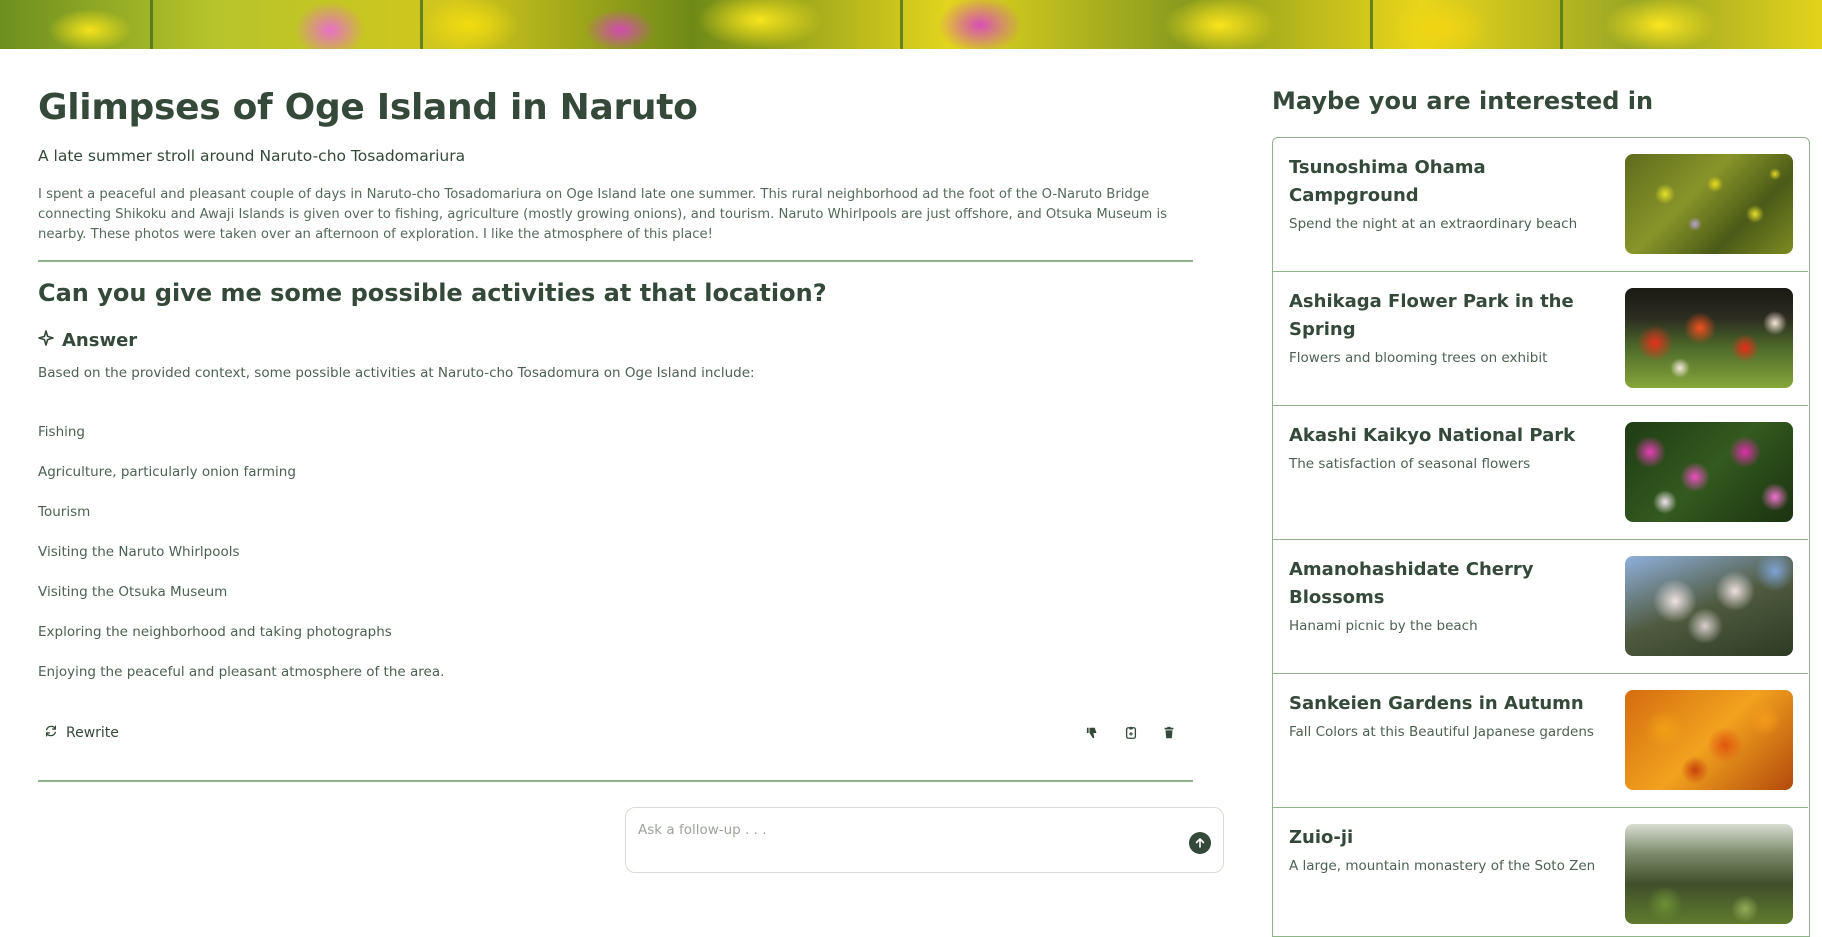 This screenshot has height=937, width=1822. What do you see at coordinates (924, 840) in the screenshot?
I see `followup-box` at bounding box center [924, 840].